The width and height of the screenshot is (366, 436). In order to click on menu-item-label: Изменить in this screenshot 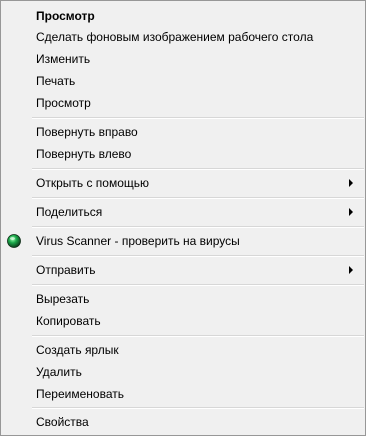, I will do `click(63, 59)`.